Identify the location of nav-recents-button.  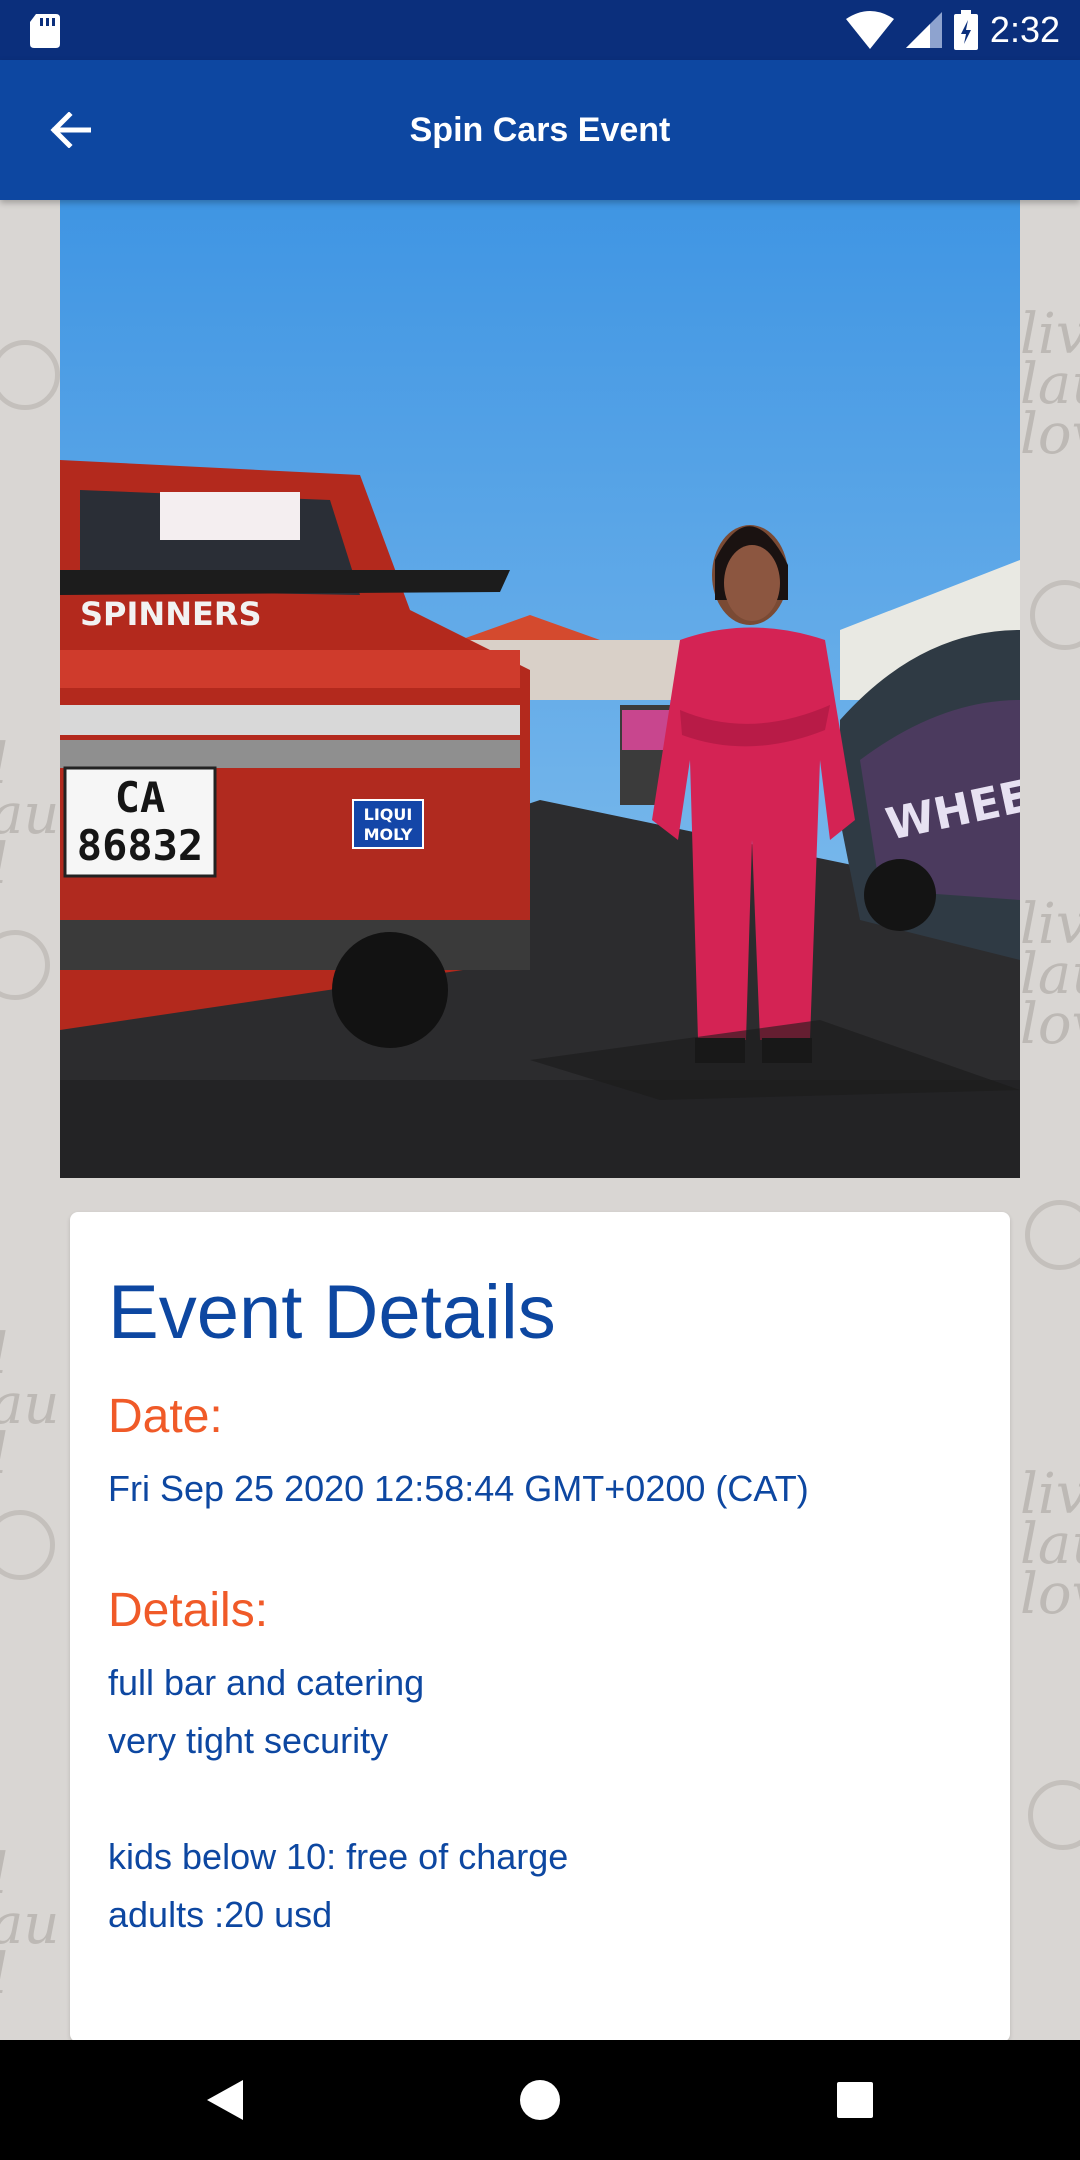
(855, 2100).